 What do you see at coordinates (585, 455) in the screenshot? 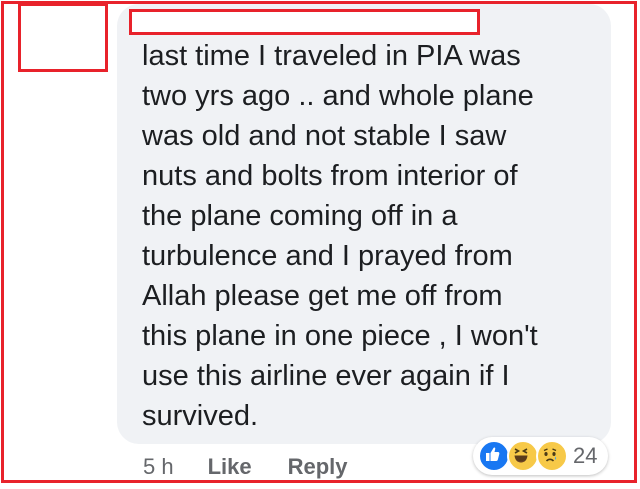
I see `reaction-count: 24` at bounding box center [585, 455].